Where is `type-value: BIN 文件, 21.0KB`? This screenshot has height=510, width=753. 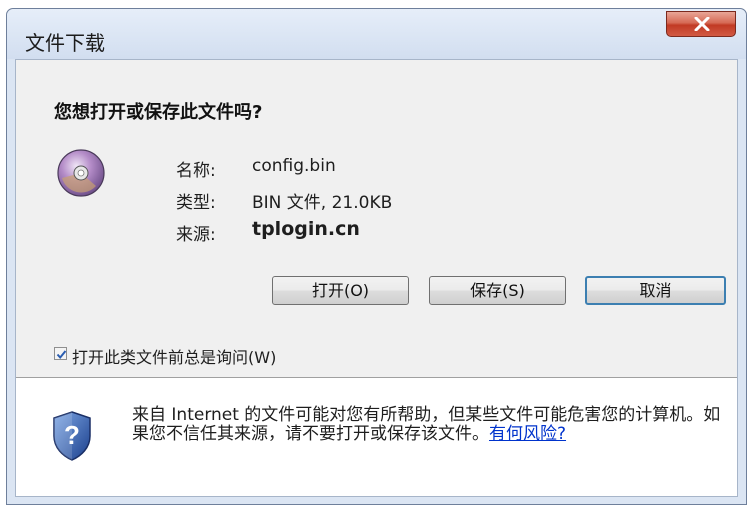
type-value: BIN 文件, 21.0KB is located at coordinates (322, 203).